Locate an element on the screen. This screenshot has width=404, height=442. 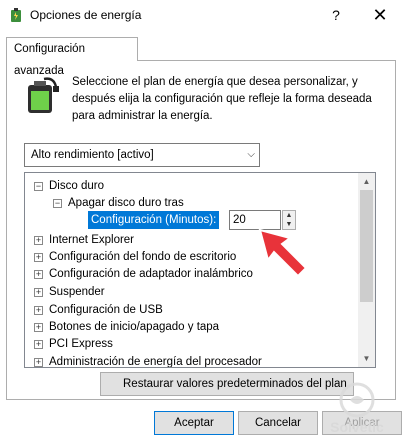
window-title: Opciones de energía is located at coordinates (86, 15).